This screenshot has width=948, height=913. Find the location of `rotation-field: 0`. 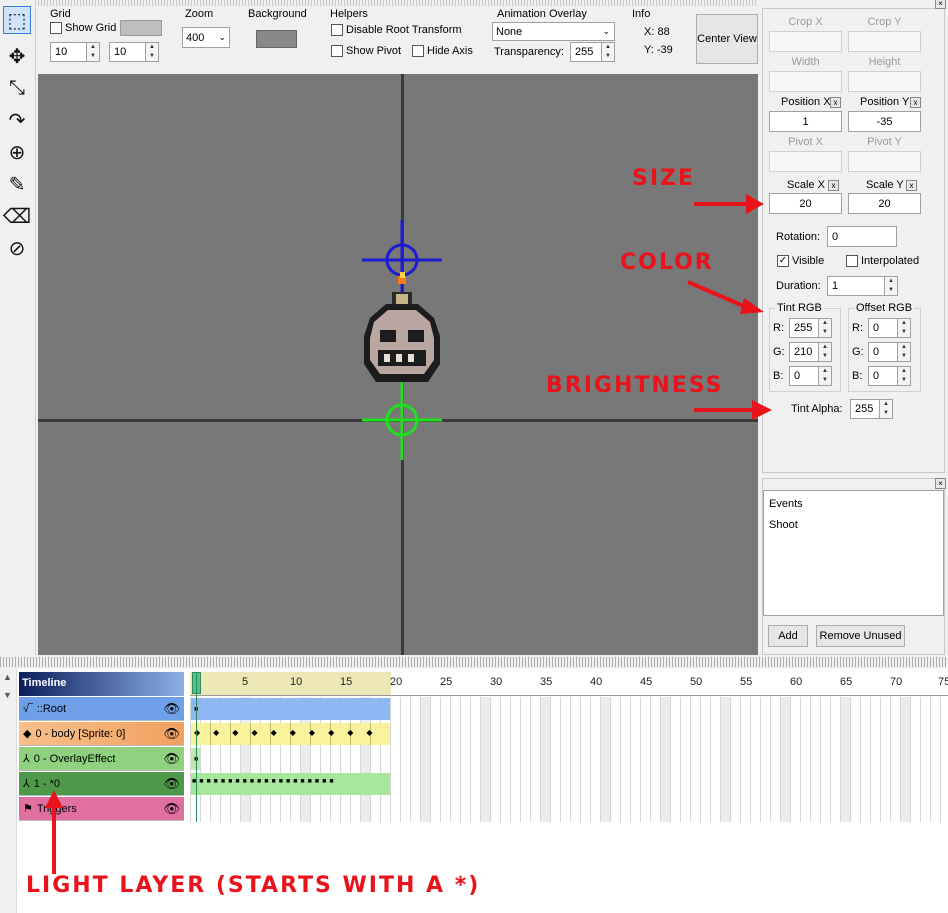

rotation-field: 0 is located at coordinates (862, 236).